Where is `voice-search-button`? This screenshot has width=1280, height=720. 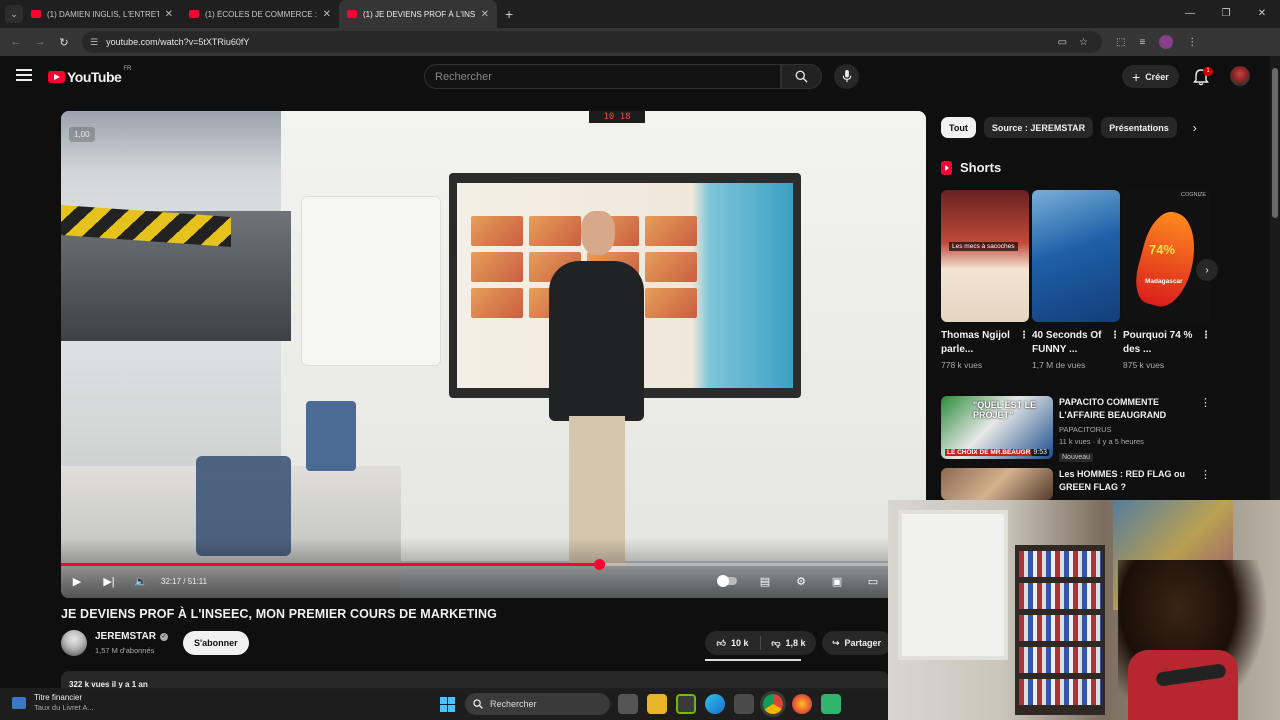 voice-search-button is located at coordinates (846, 76).